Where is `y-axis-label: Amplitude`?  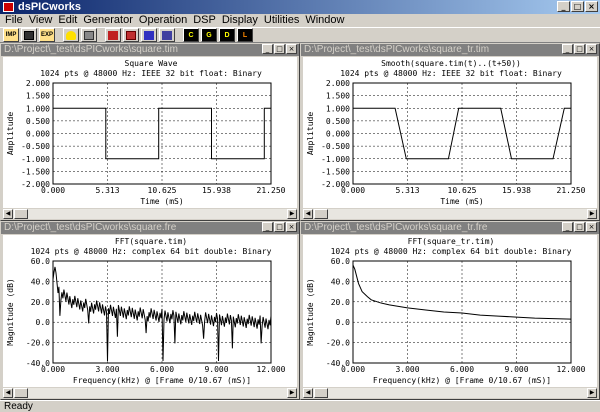 y-axis-label: Amplitude is located at coordinates (10, 134).